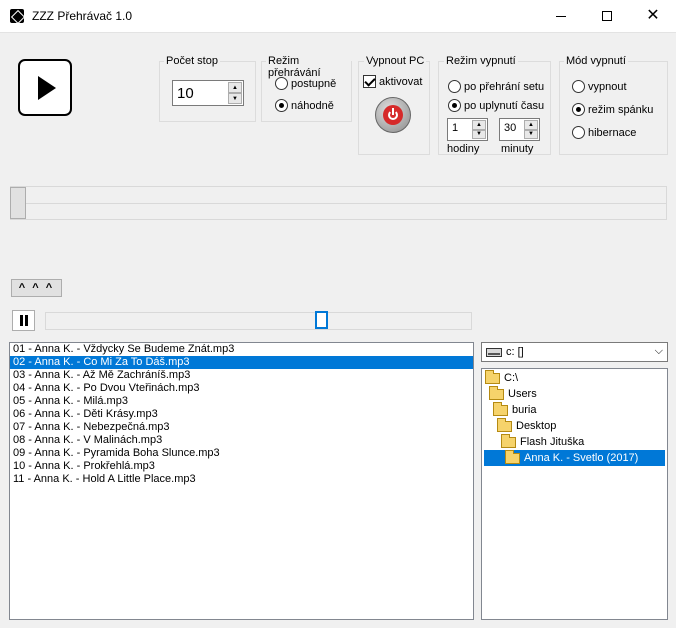  I want to click on drive-icon, so click(494, 352).